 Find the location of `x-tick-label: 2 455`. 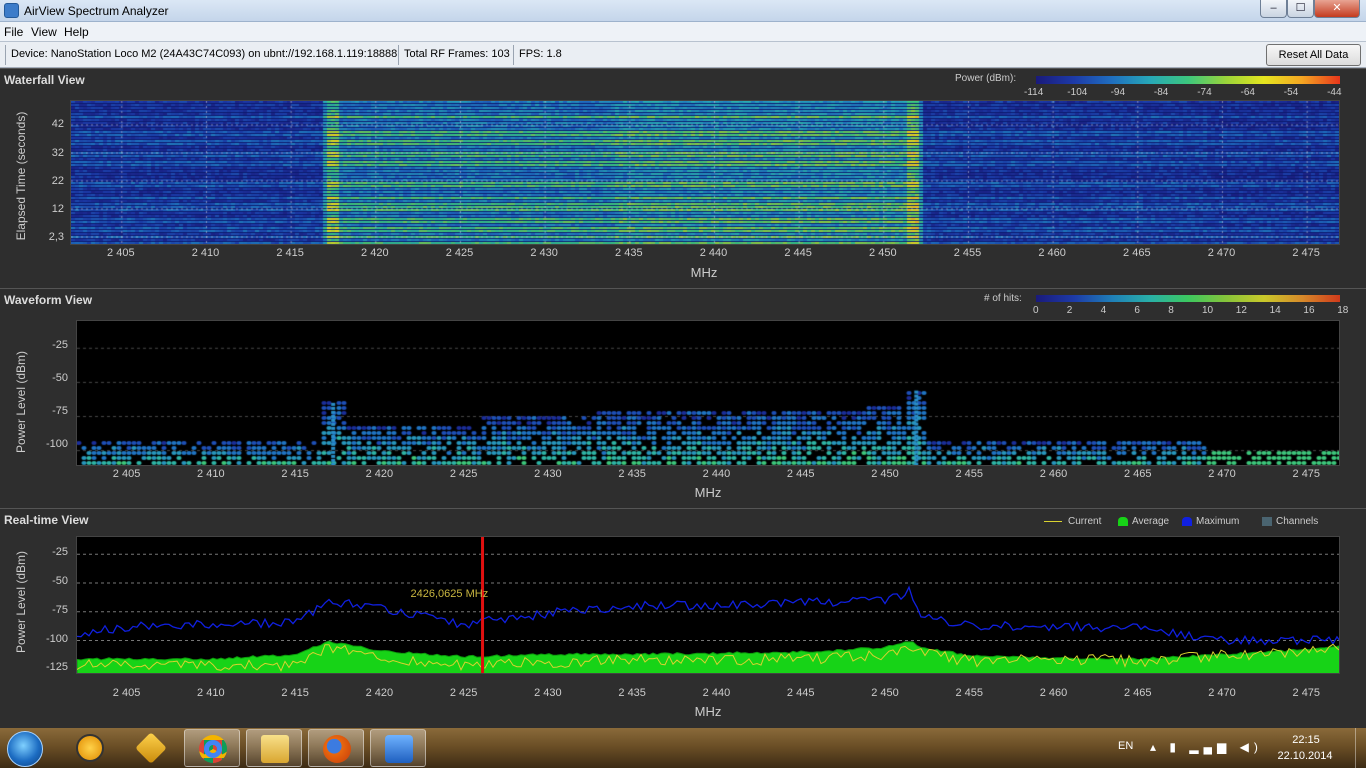

x-tick-label: 2 455 is located at coordinates (969, 693).